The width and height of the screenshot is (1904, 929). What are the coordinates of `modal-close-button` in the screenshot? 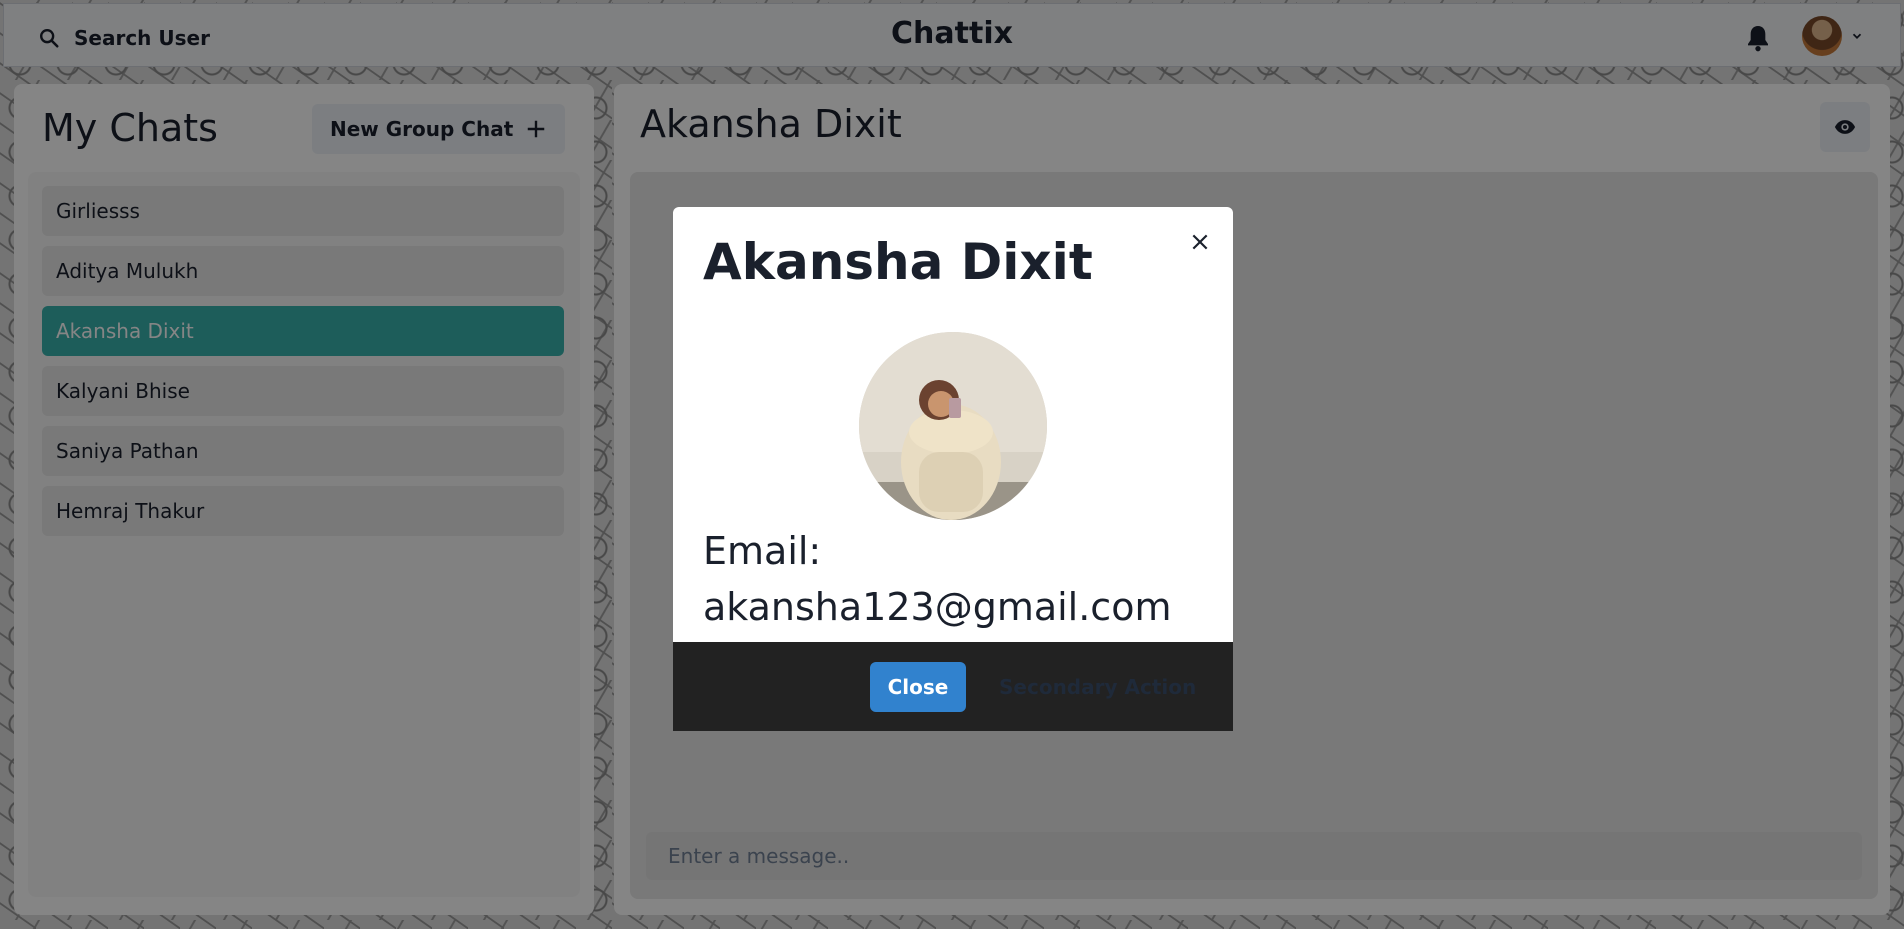 It's located at (1200, 242).